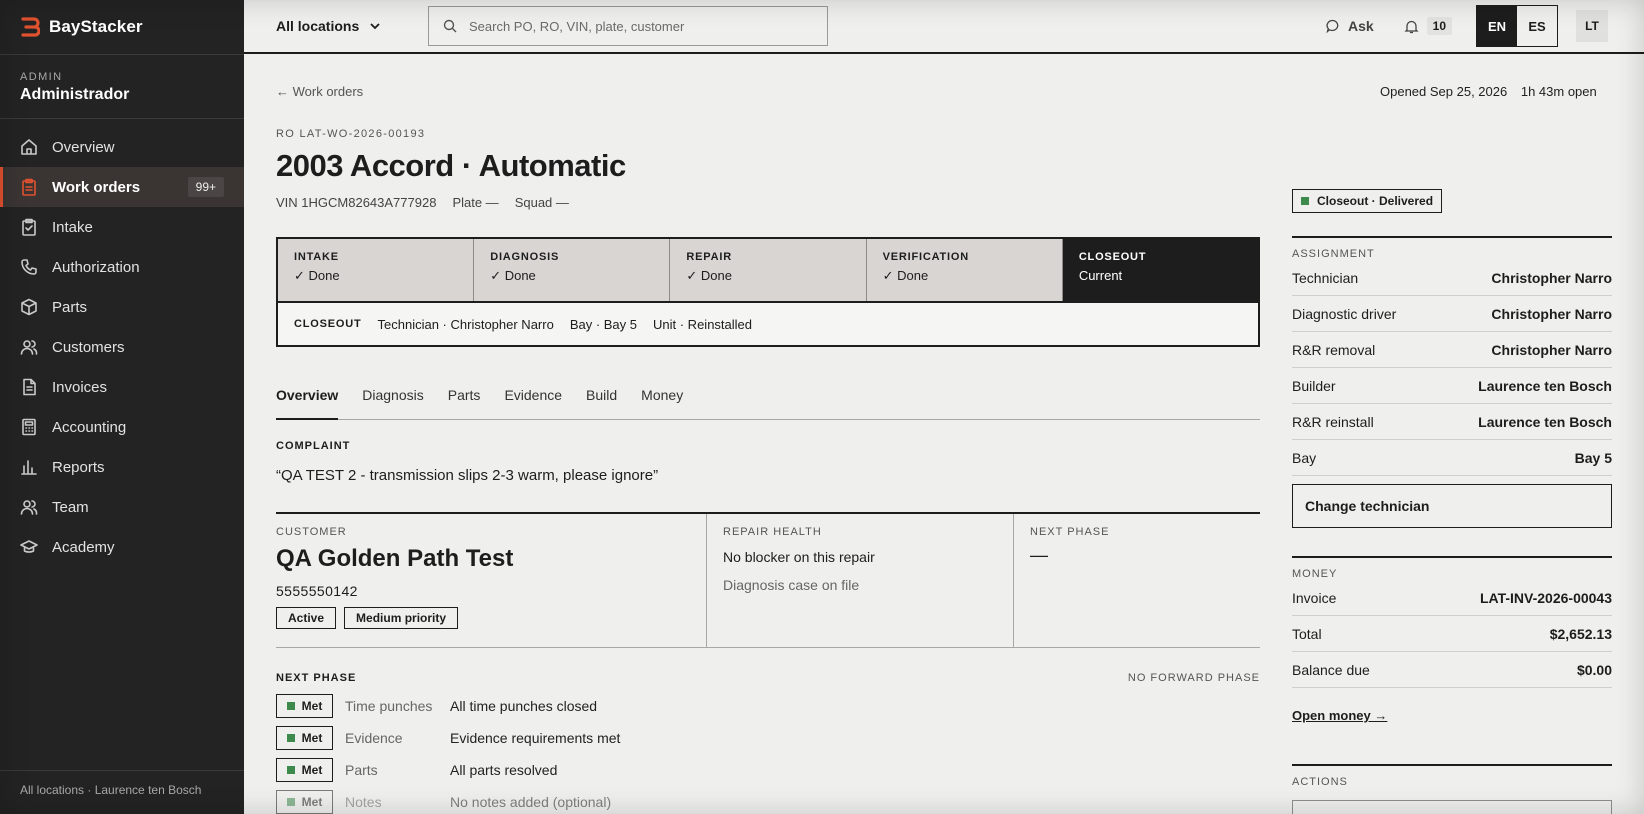 The width and height of the screenshot is (1644, 814). What do you see at coordinates (1333, 254) in the screenshot?
I see `assignment-title: ASSIGNMENT` at bounding box center [1333, 254].